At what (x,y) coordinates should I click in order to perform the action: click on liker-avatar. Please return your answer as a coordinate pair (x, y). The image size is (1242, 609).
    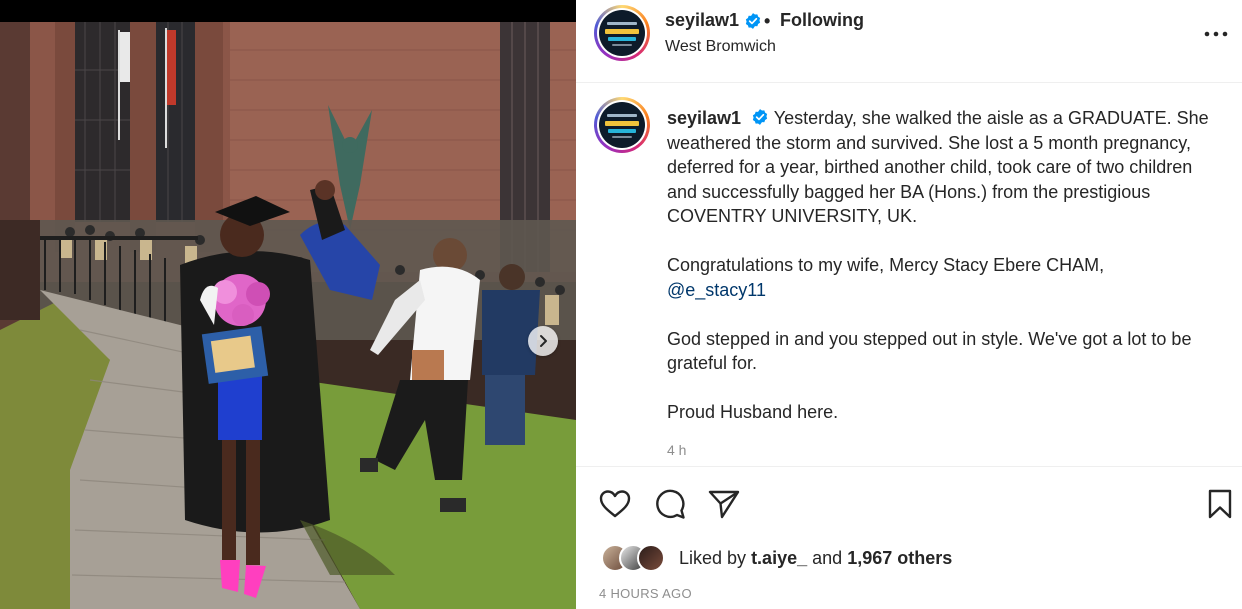
    Looking at the image, I should click on (651, 558).